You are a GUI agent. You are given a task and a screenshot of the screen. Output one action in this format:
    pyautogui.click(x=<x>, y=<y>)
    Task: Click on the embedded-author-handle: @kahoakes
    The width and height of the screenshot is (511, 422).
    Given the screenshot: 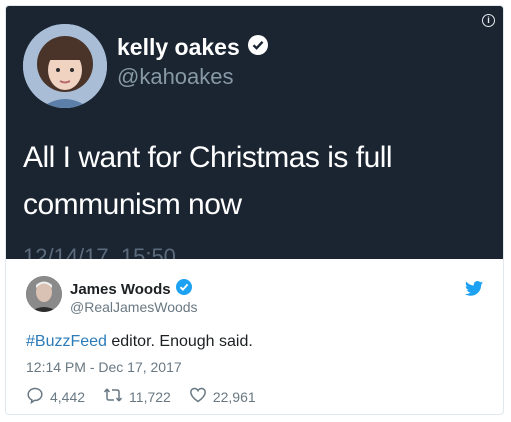 What is the action you would take?
    pyautogui.click(x=175, y=76)
    